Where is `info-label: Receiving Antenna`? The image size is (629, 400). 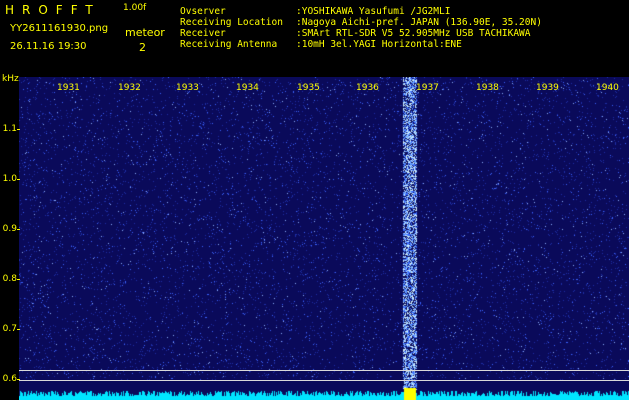
info-label: Receiving Antenna is located at coordinates (229, 44).